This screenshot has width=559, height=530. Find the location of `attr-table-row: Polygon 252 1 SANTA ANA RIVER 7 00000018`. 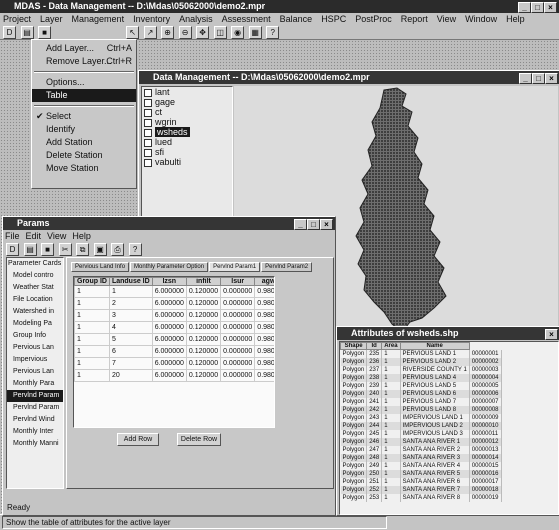

attr-table-row: Polygon 252 1 SANTA ANA RIVER 7 00000018 is located at coordinates (421, 490).